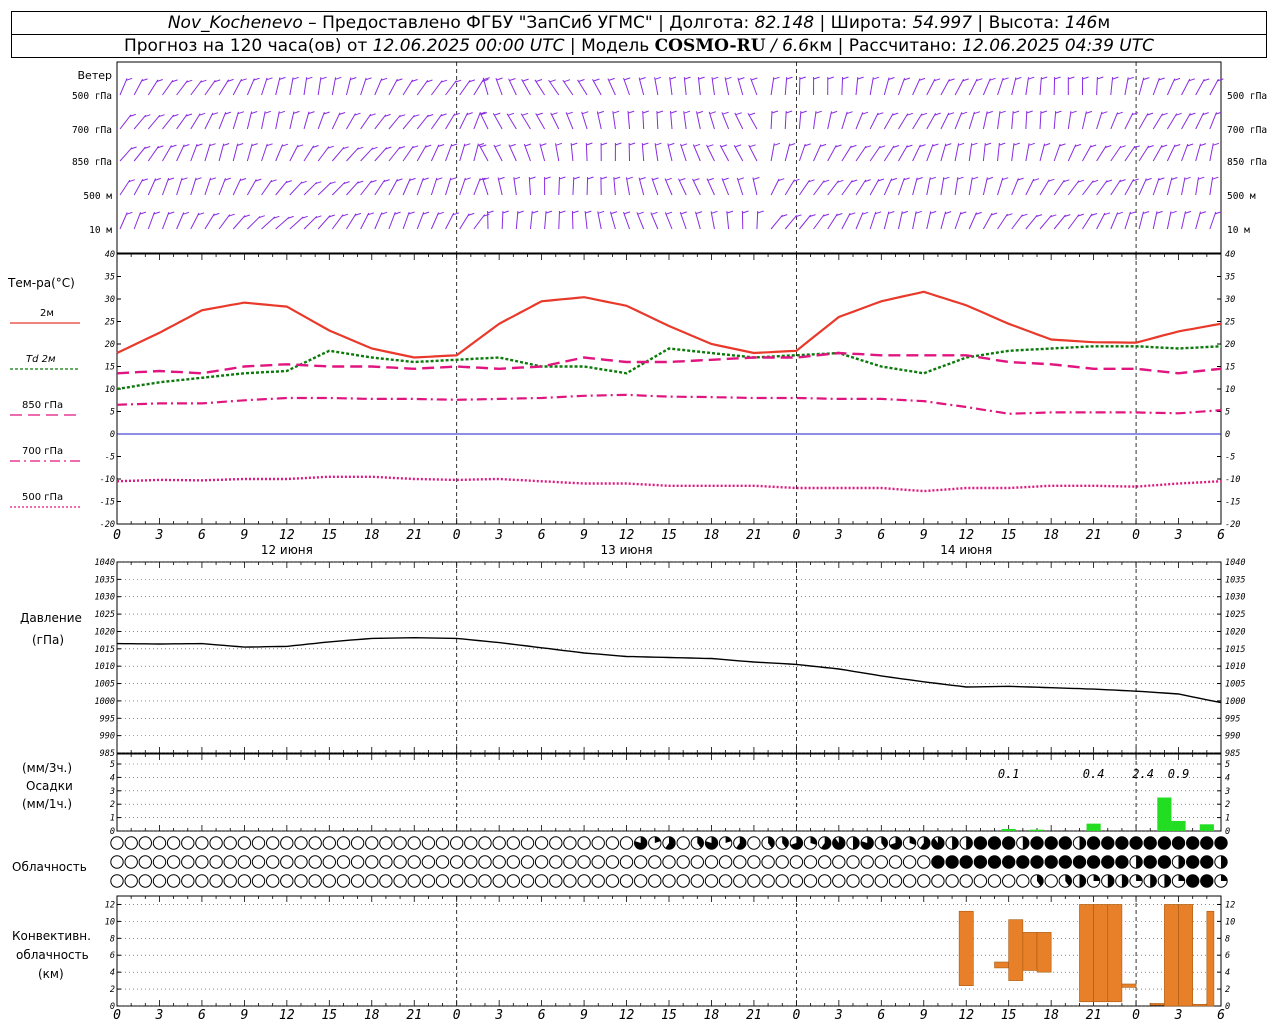  What do you see at coordinates (47, 804) in the screenshot?
I see `precip-unit-1h: (мм/1ч.)` at bounding box center [47, 804].